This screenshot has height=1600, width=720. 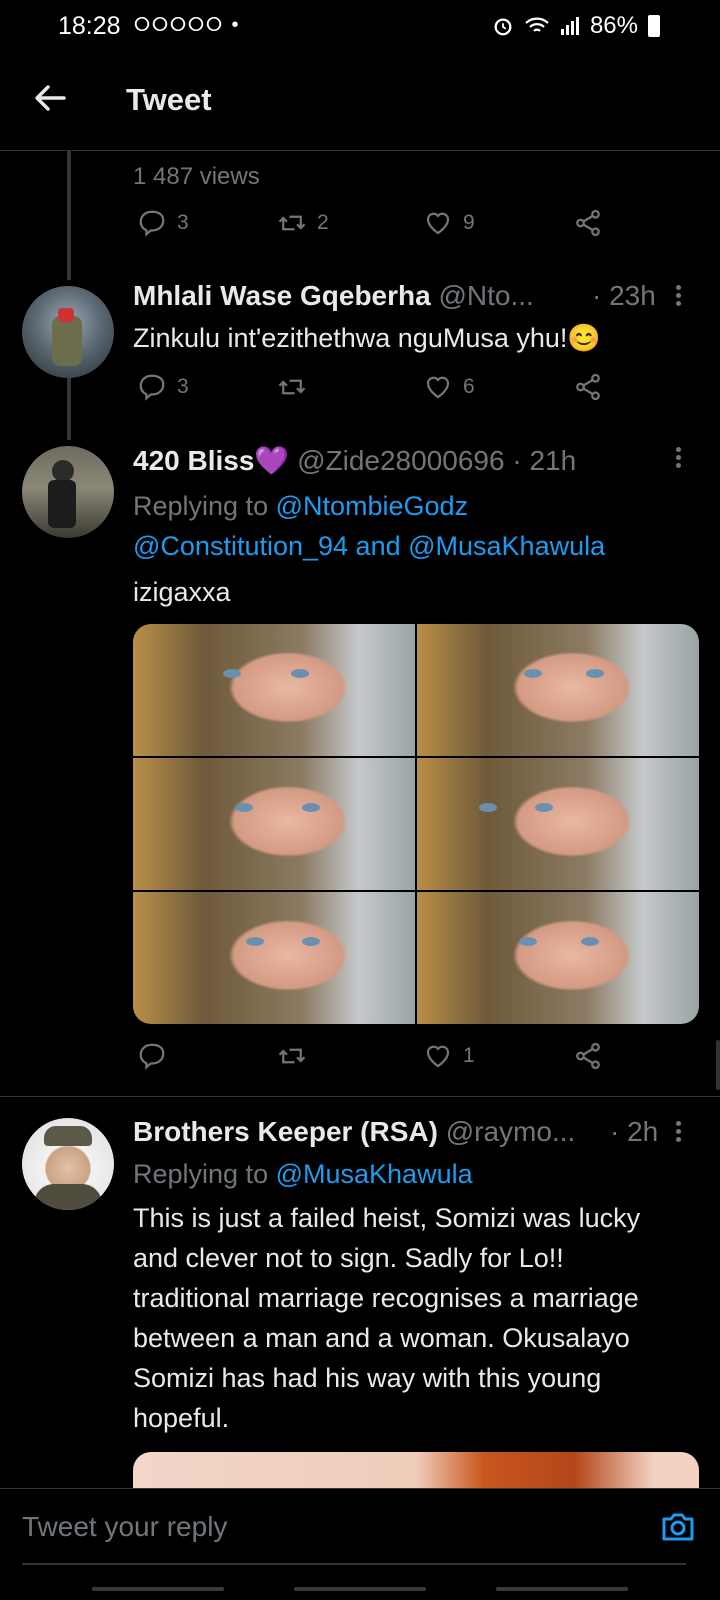 What do you see at coordinates (360, 101) in the screenshot?
I see `app-header: Tweet` at bounding box center [360, 101].